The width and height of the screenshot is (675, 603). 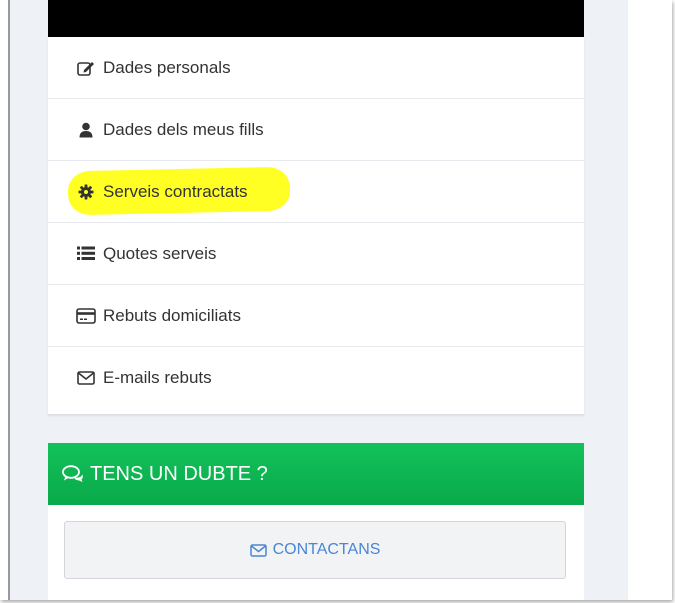 I want to click on menu-item-label: Quotes serveis, so click(x=160, y=253).